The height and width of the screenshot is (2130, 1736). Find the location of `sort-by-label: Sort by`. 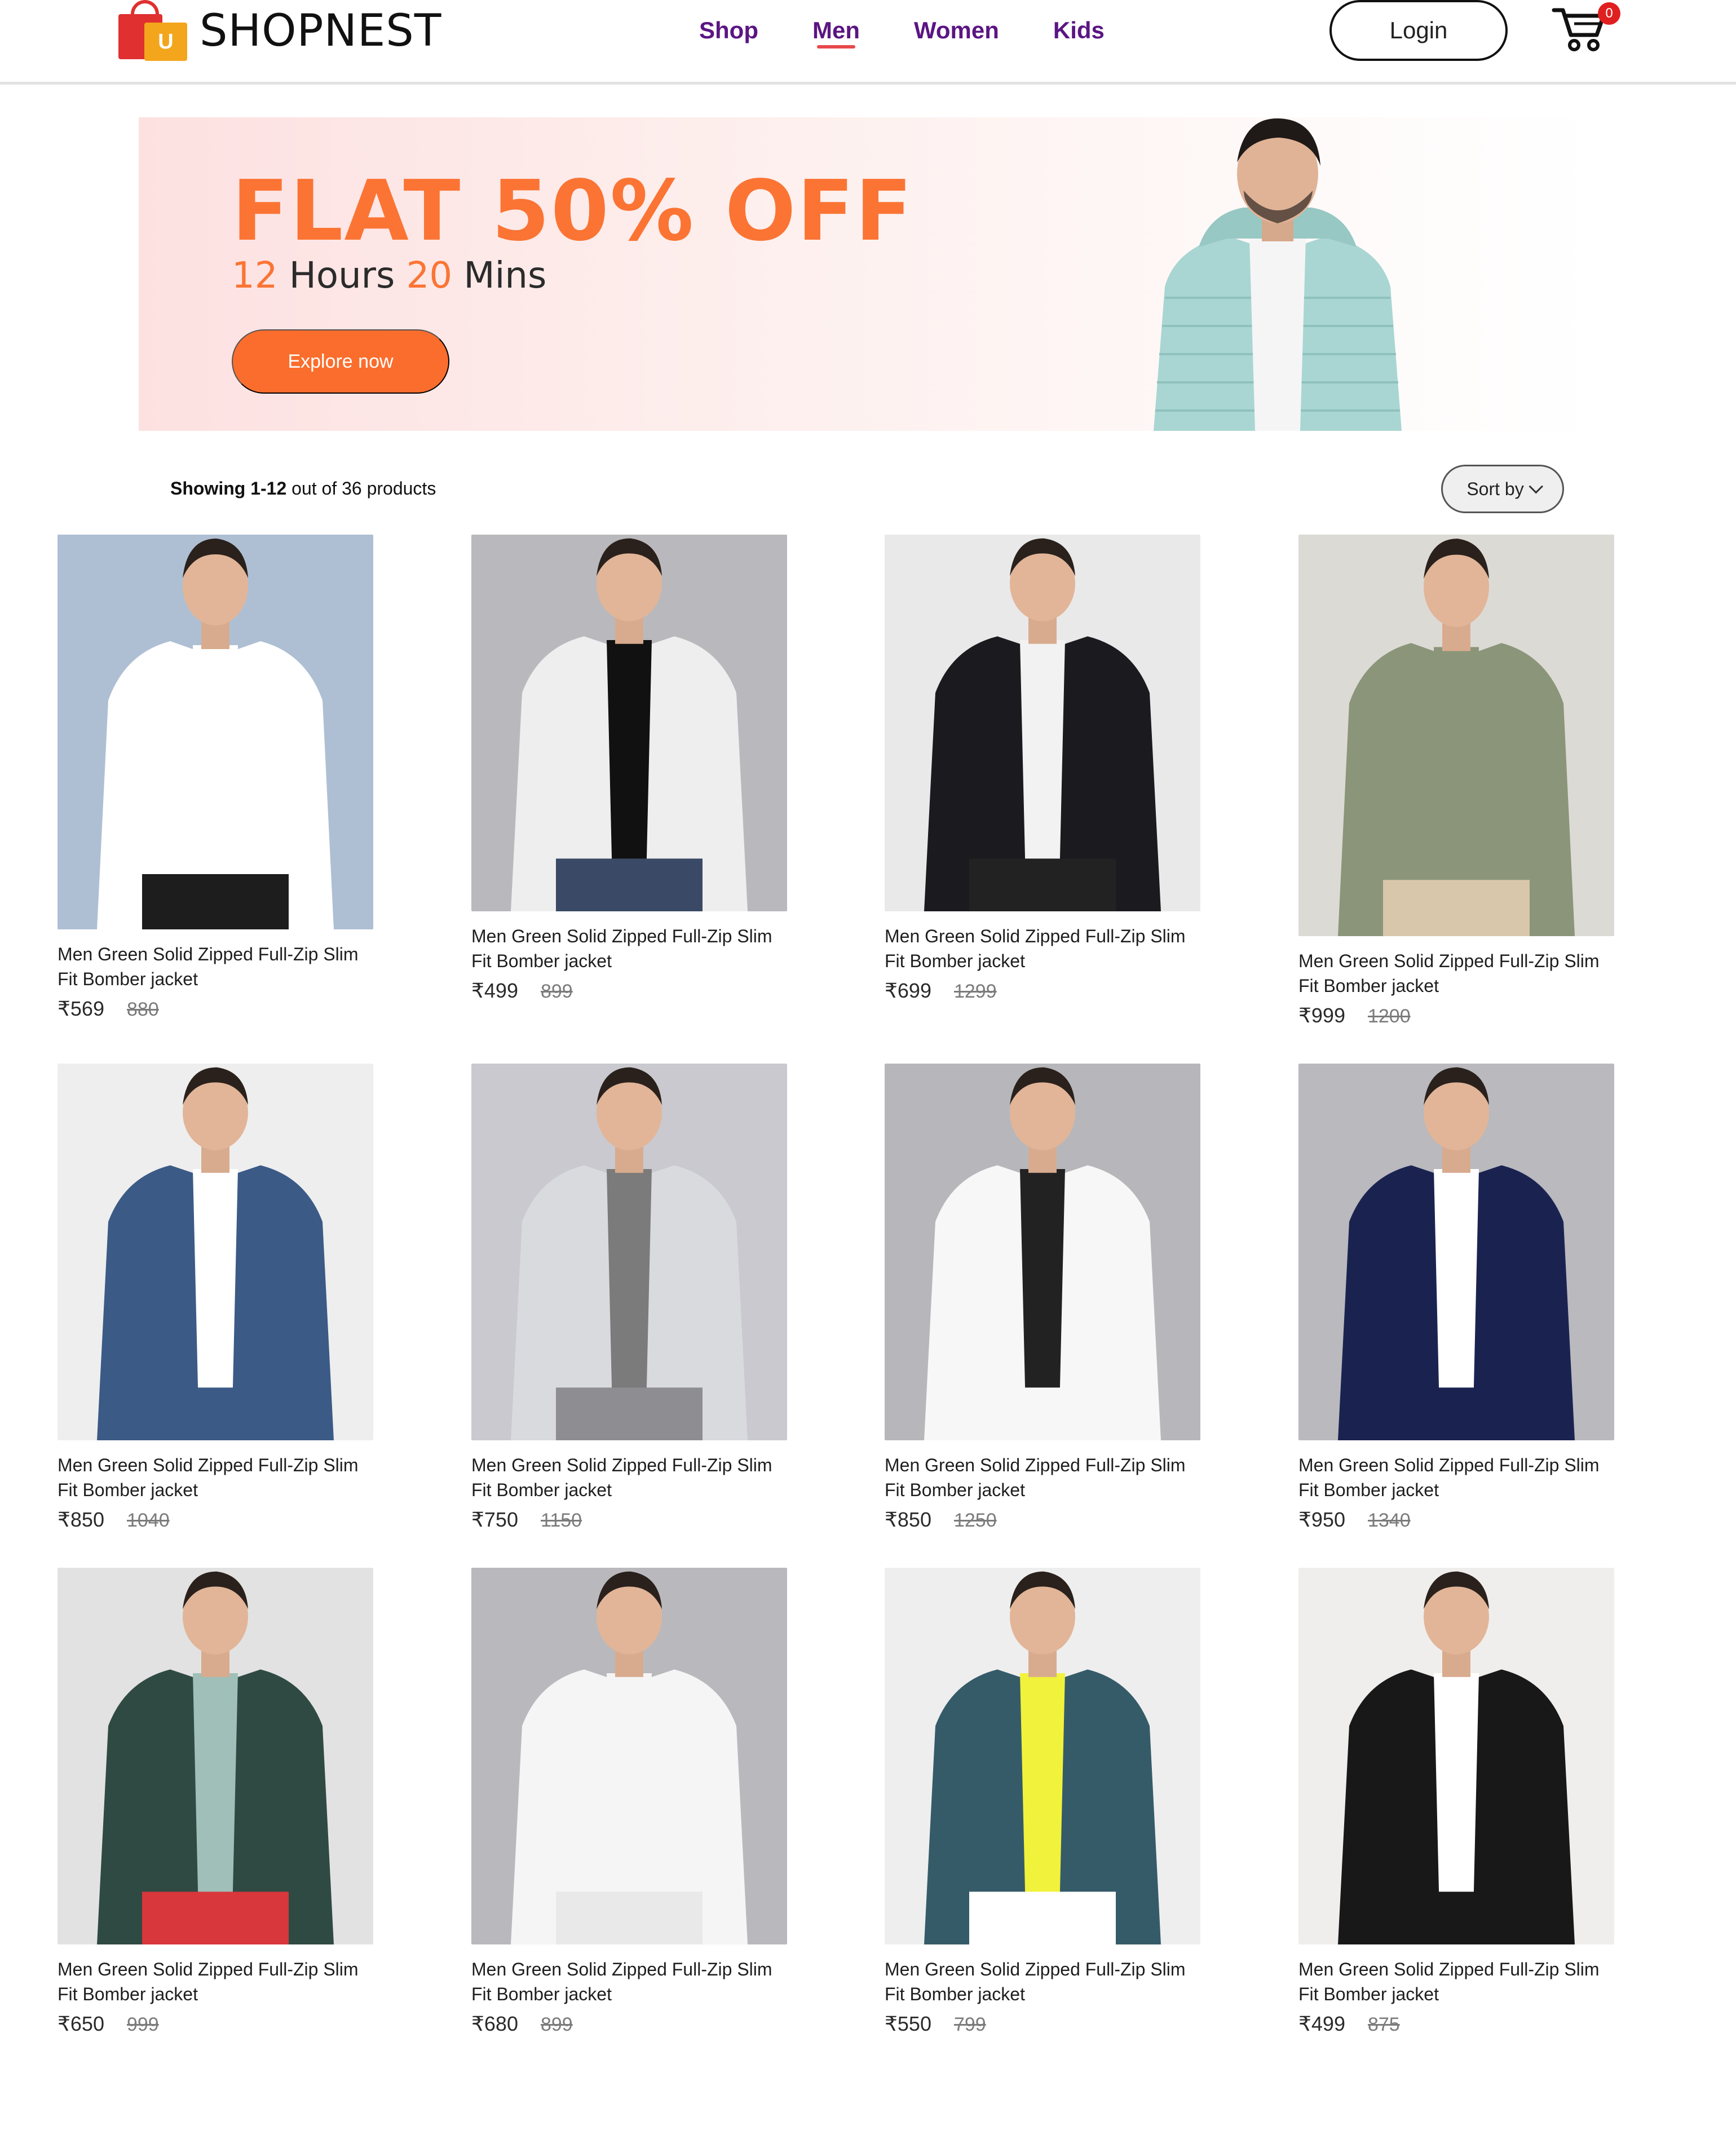

sort-by-label: Sort by is located at coordinates (1495, 488).